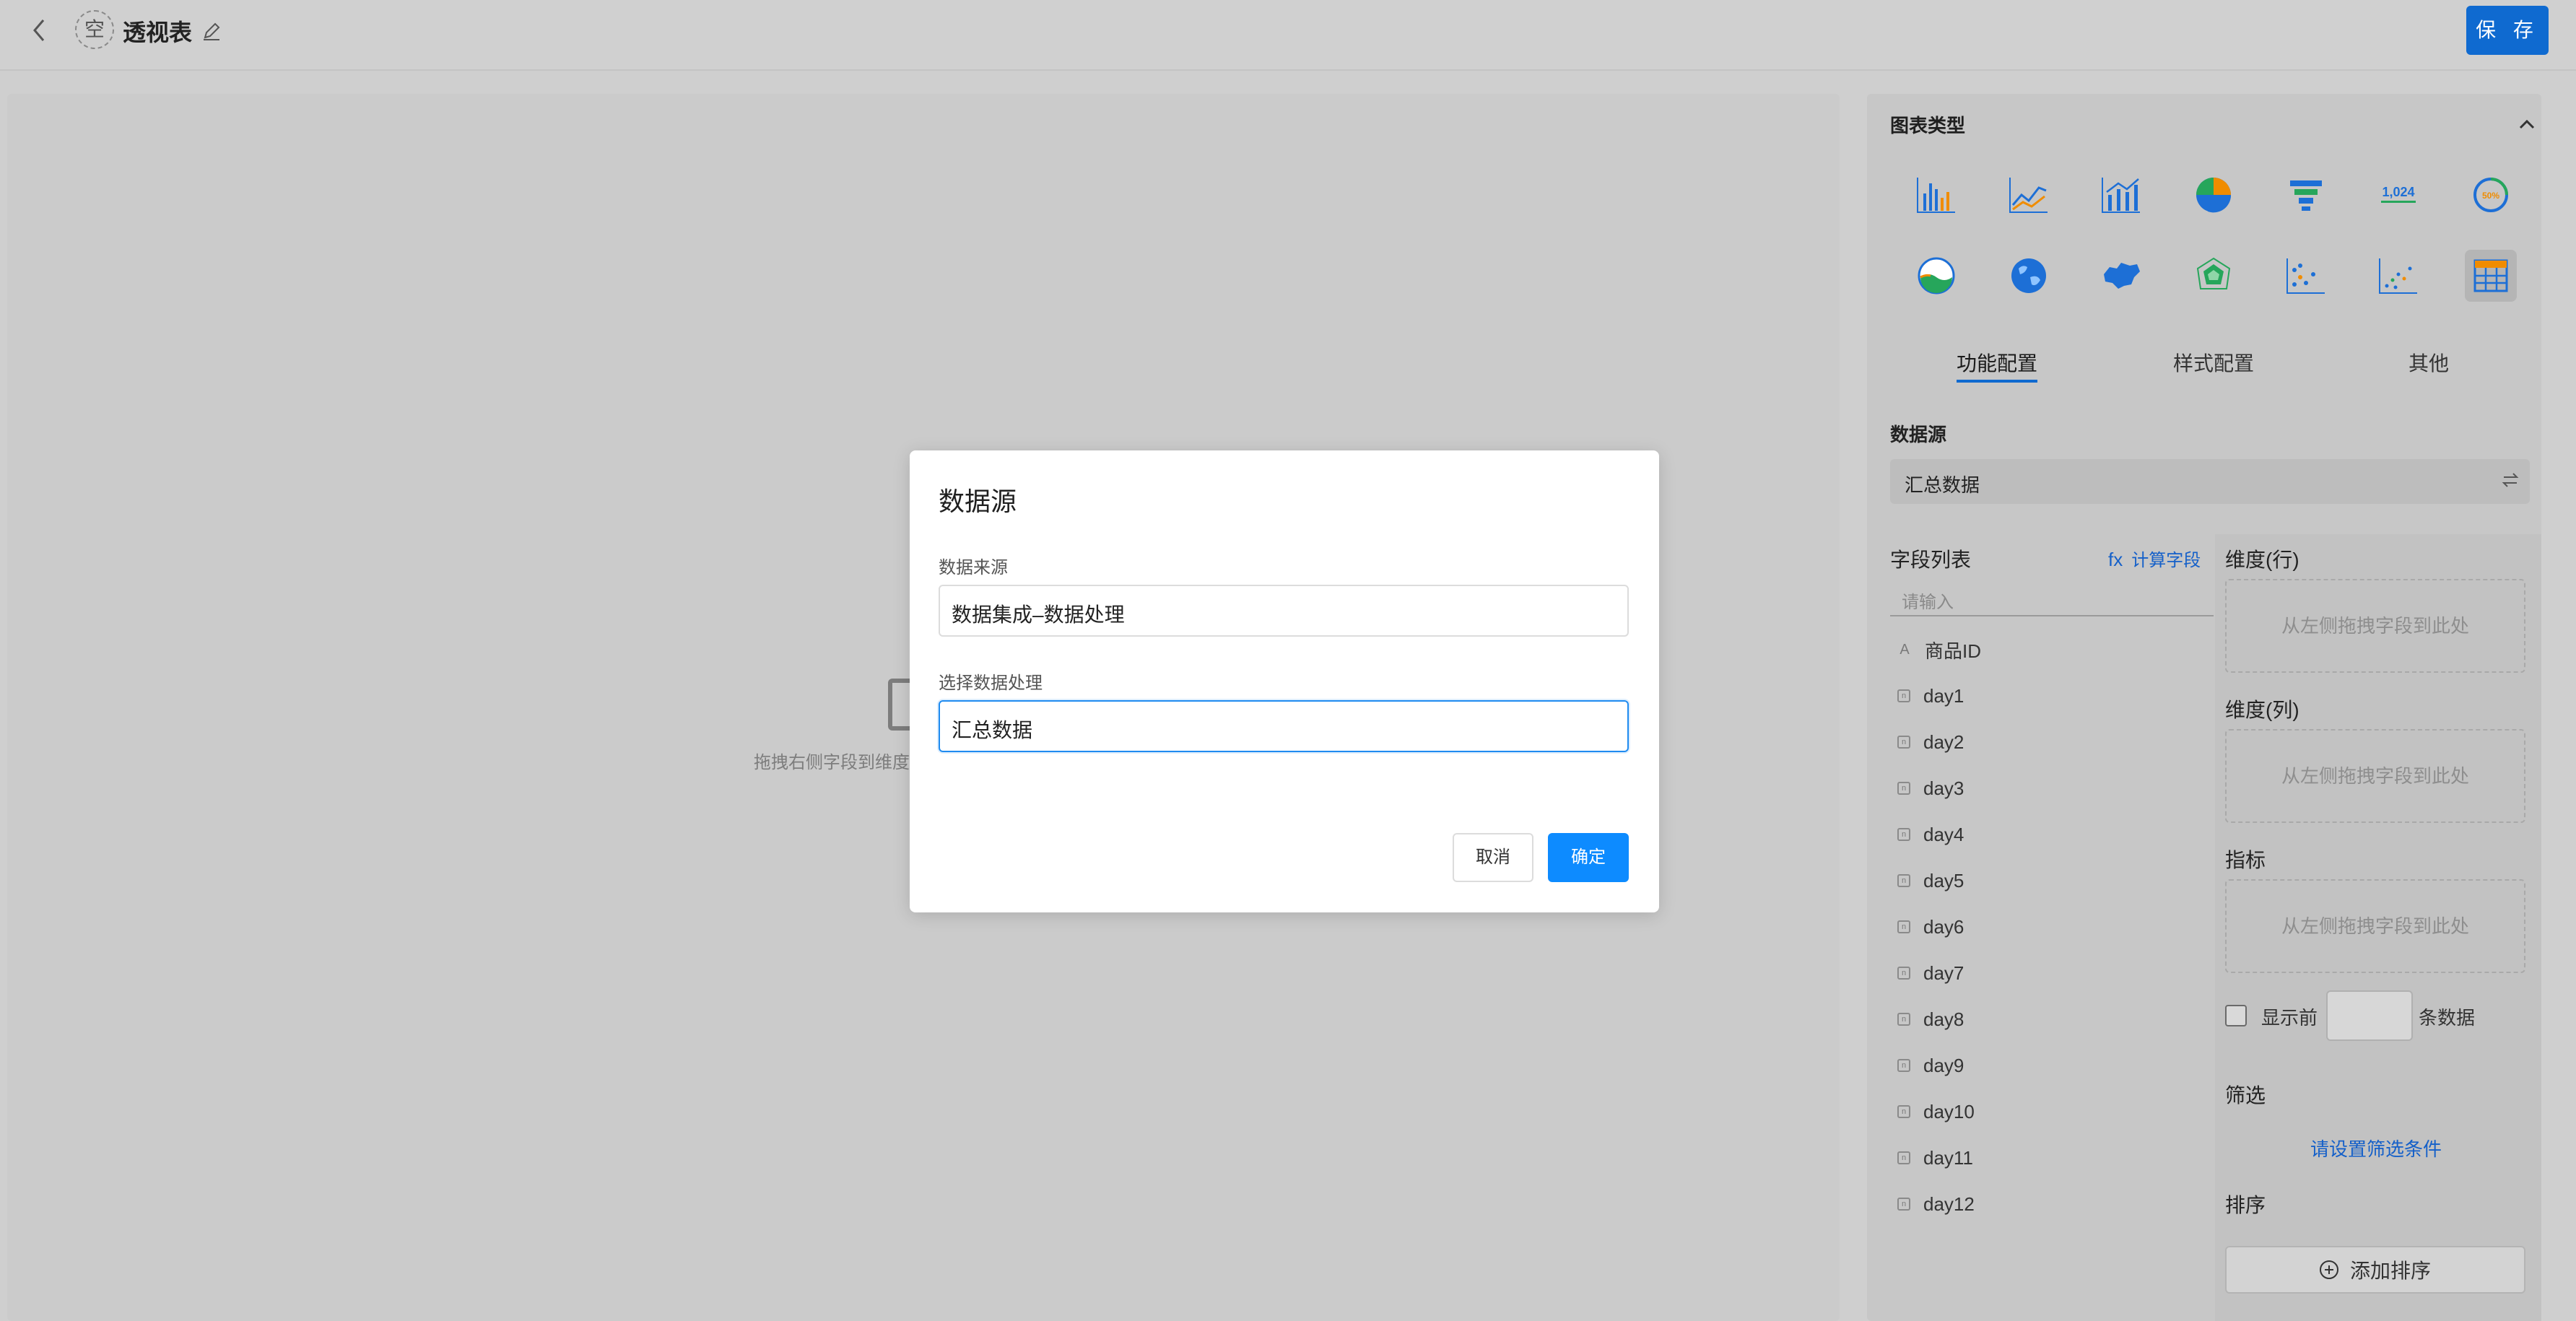  Describe the element at coordinates (2306, 276) in the screenshot. I see `scatter-chart-icon` at that location.